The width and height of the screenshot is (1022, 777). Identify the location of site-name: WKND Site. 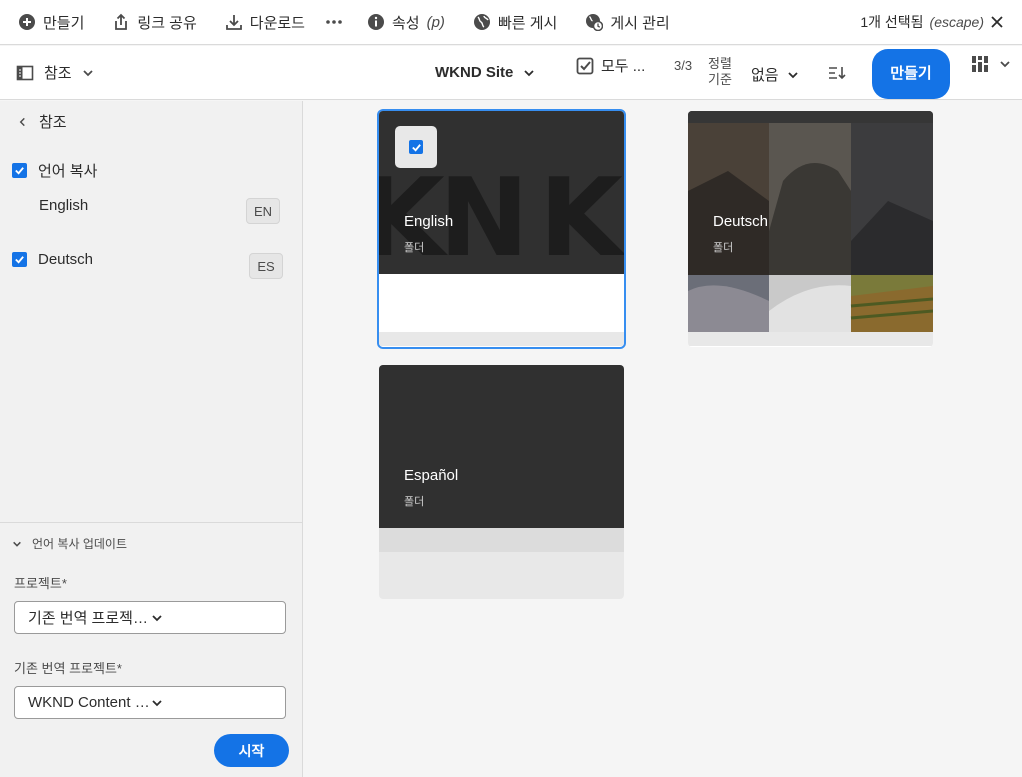
(474, 72).